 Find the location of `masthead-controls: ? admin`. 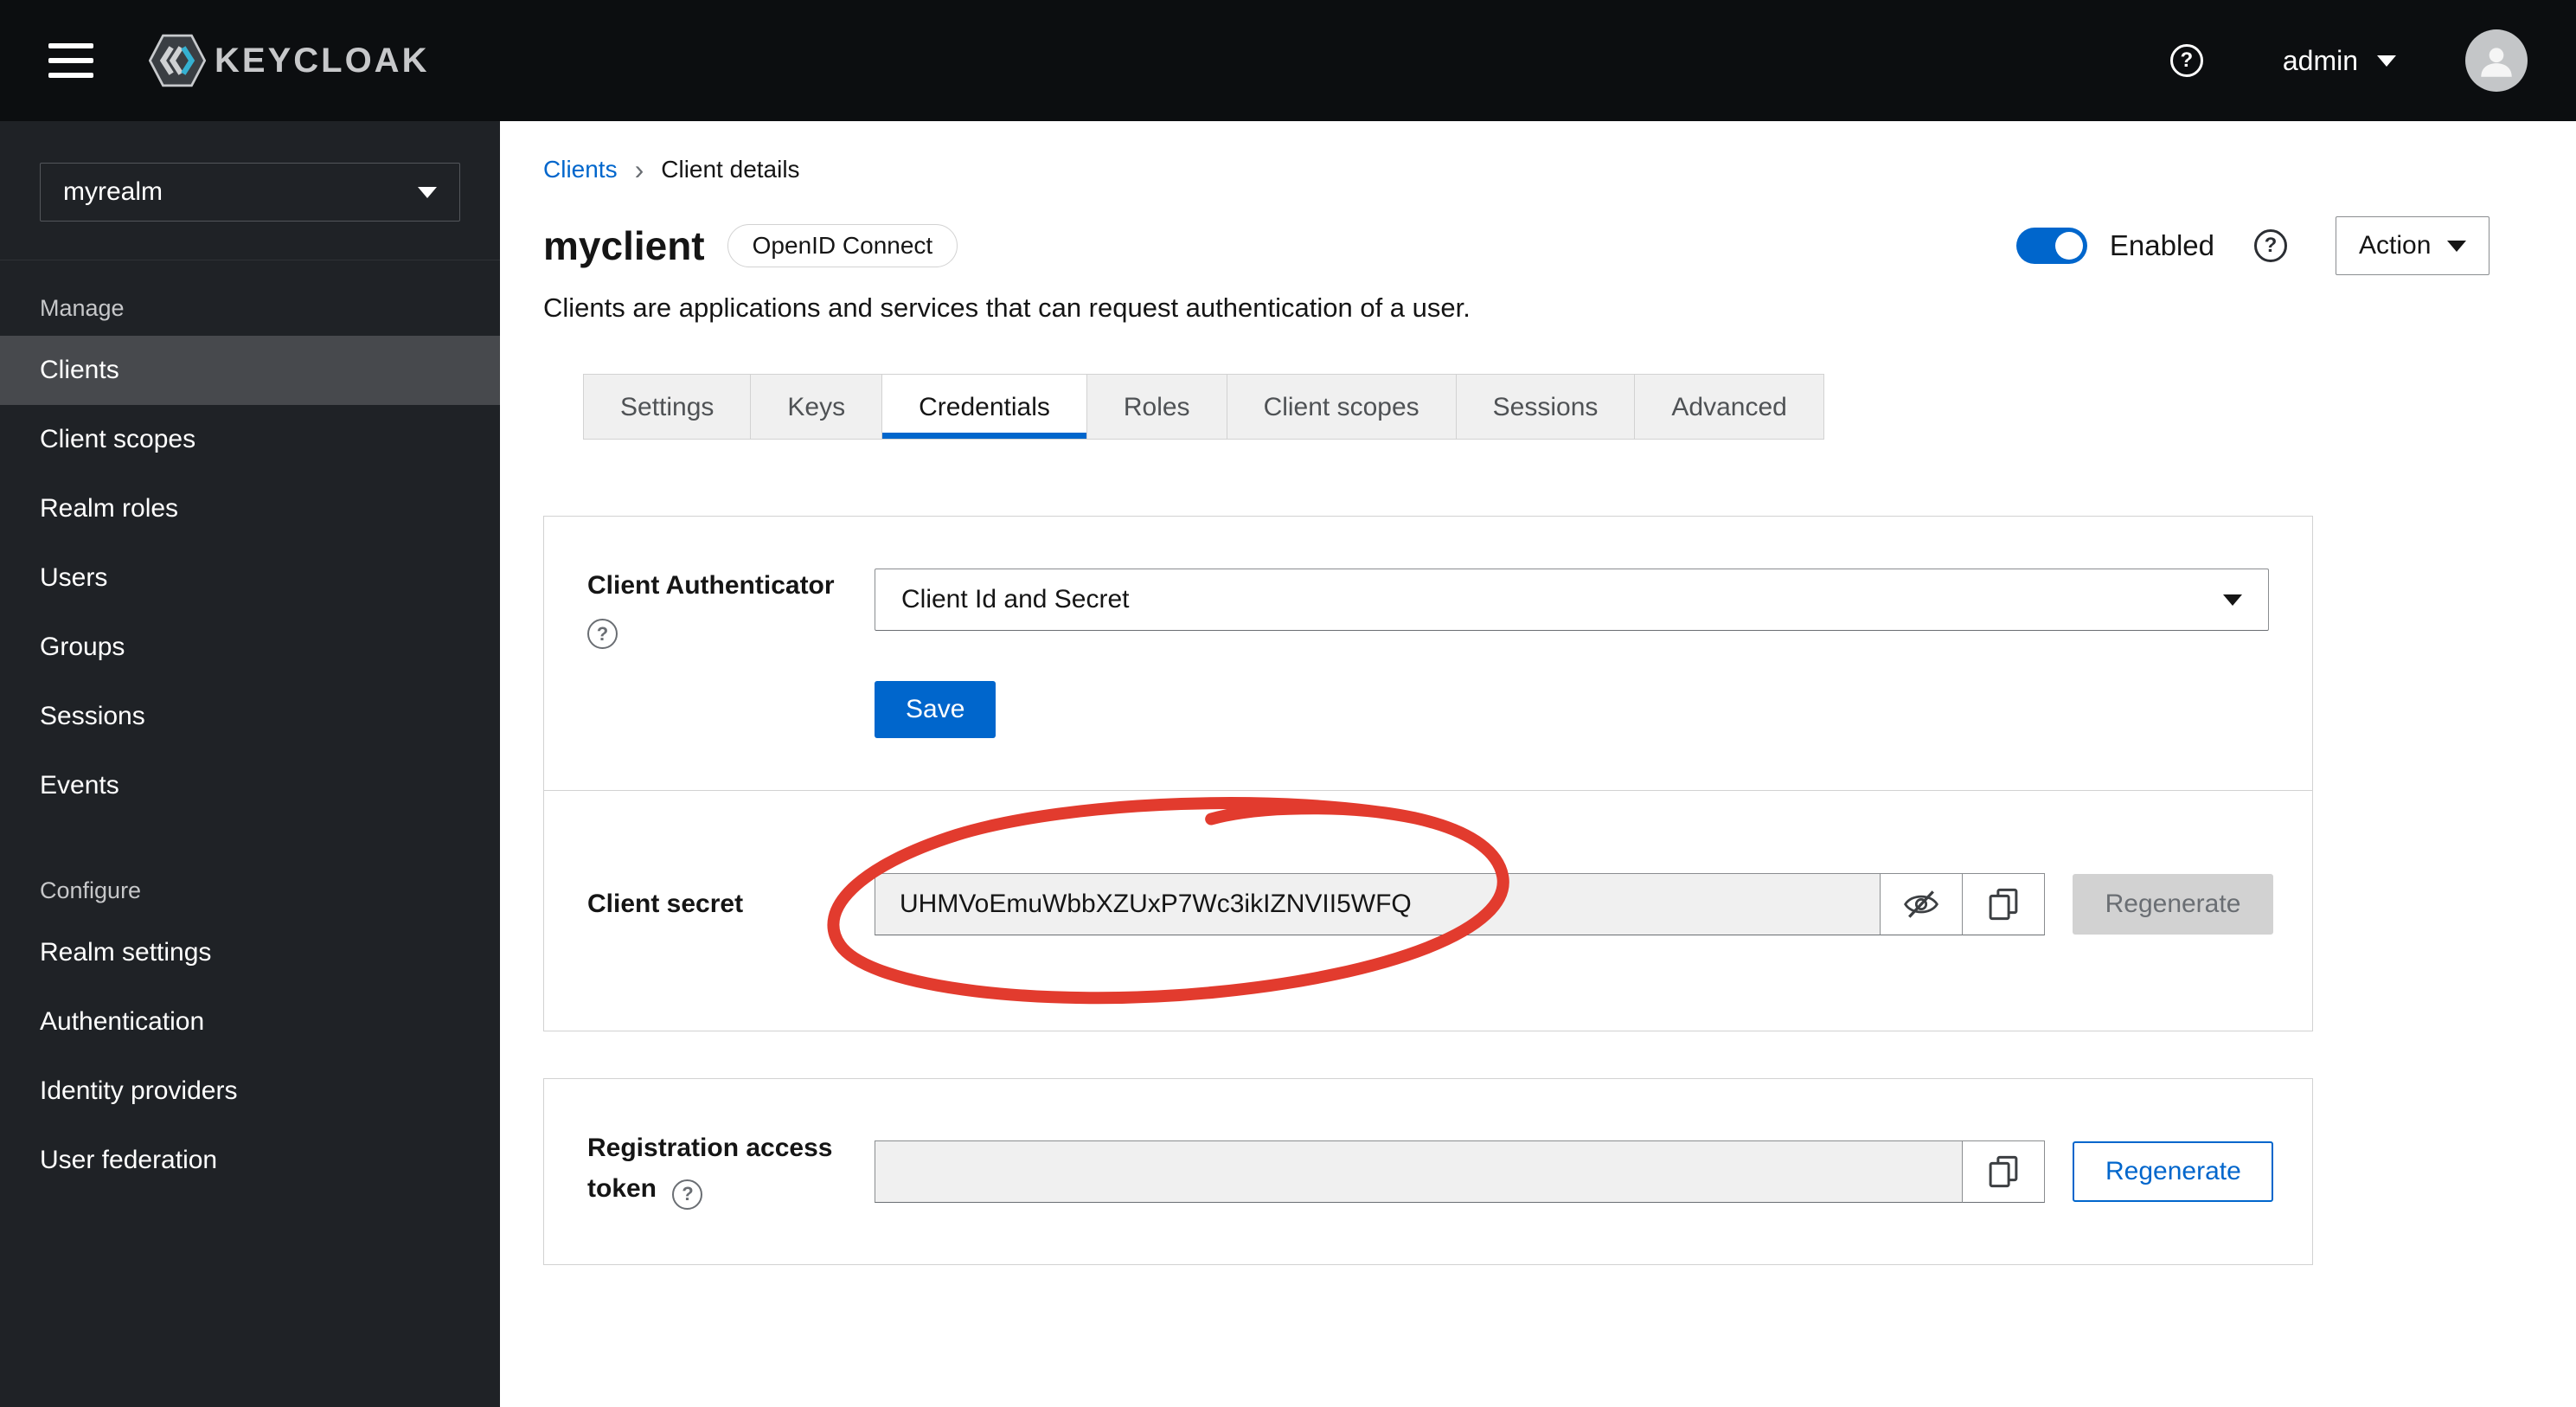

masthead-controls: ? admin is located at coordinates (2348, 61).